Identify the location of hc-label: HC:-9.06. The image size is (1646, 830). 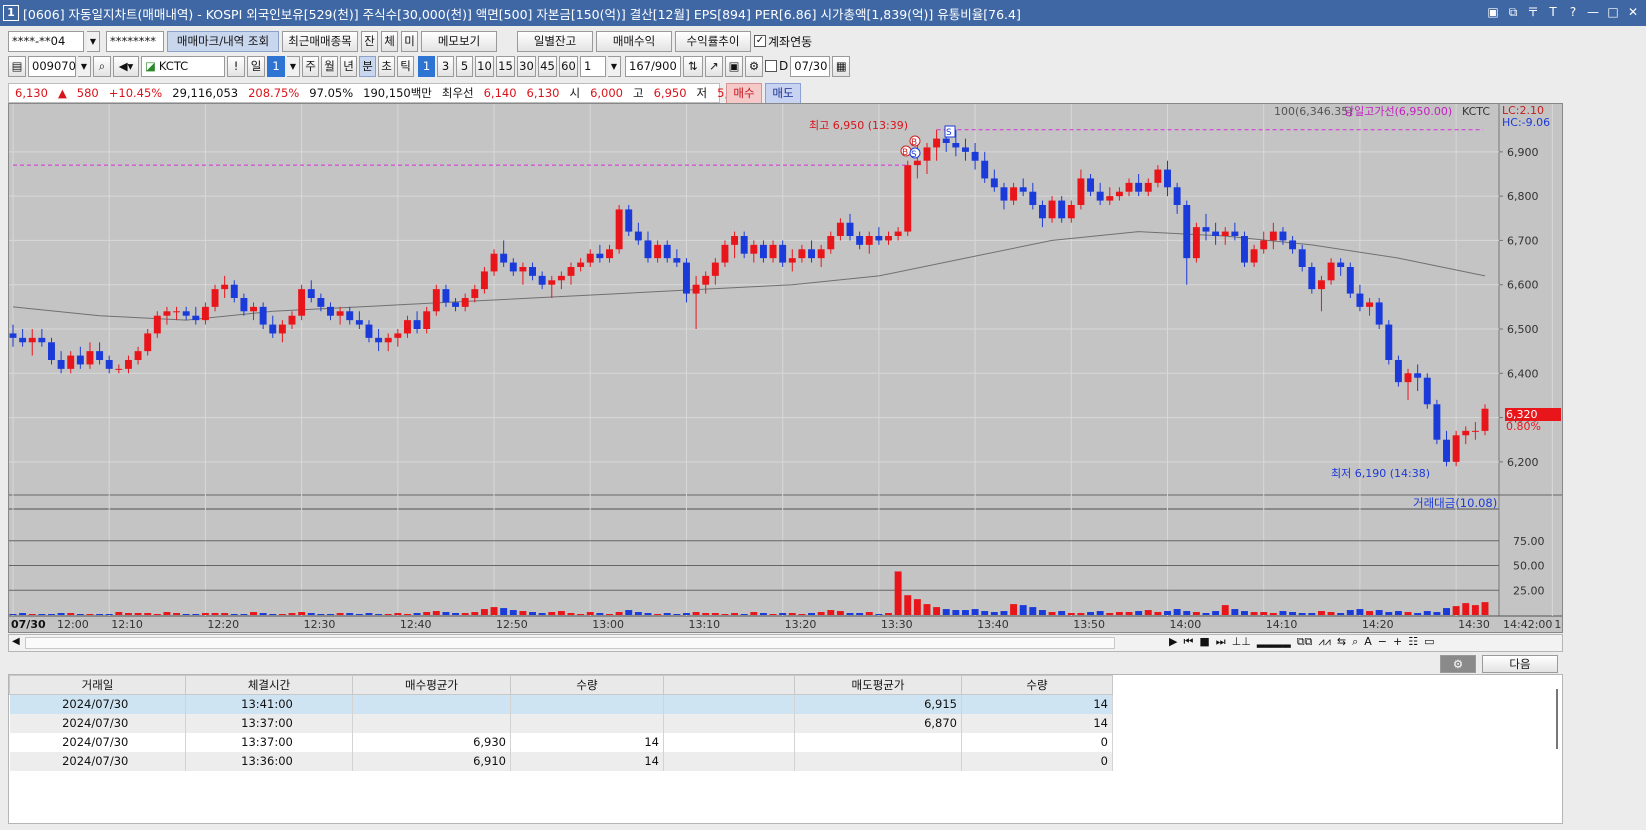
(1526, 122).